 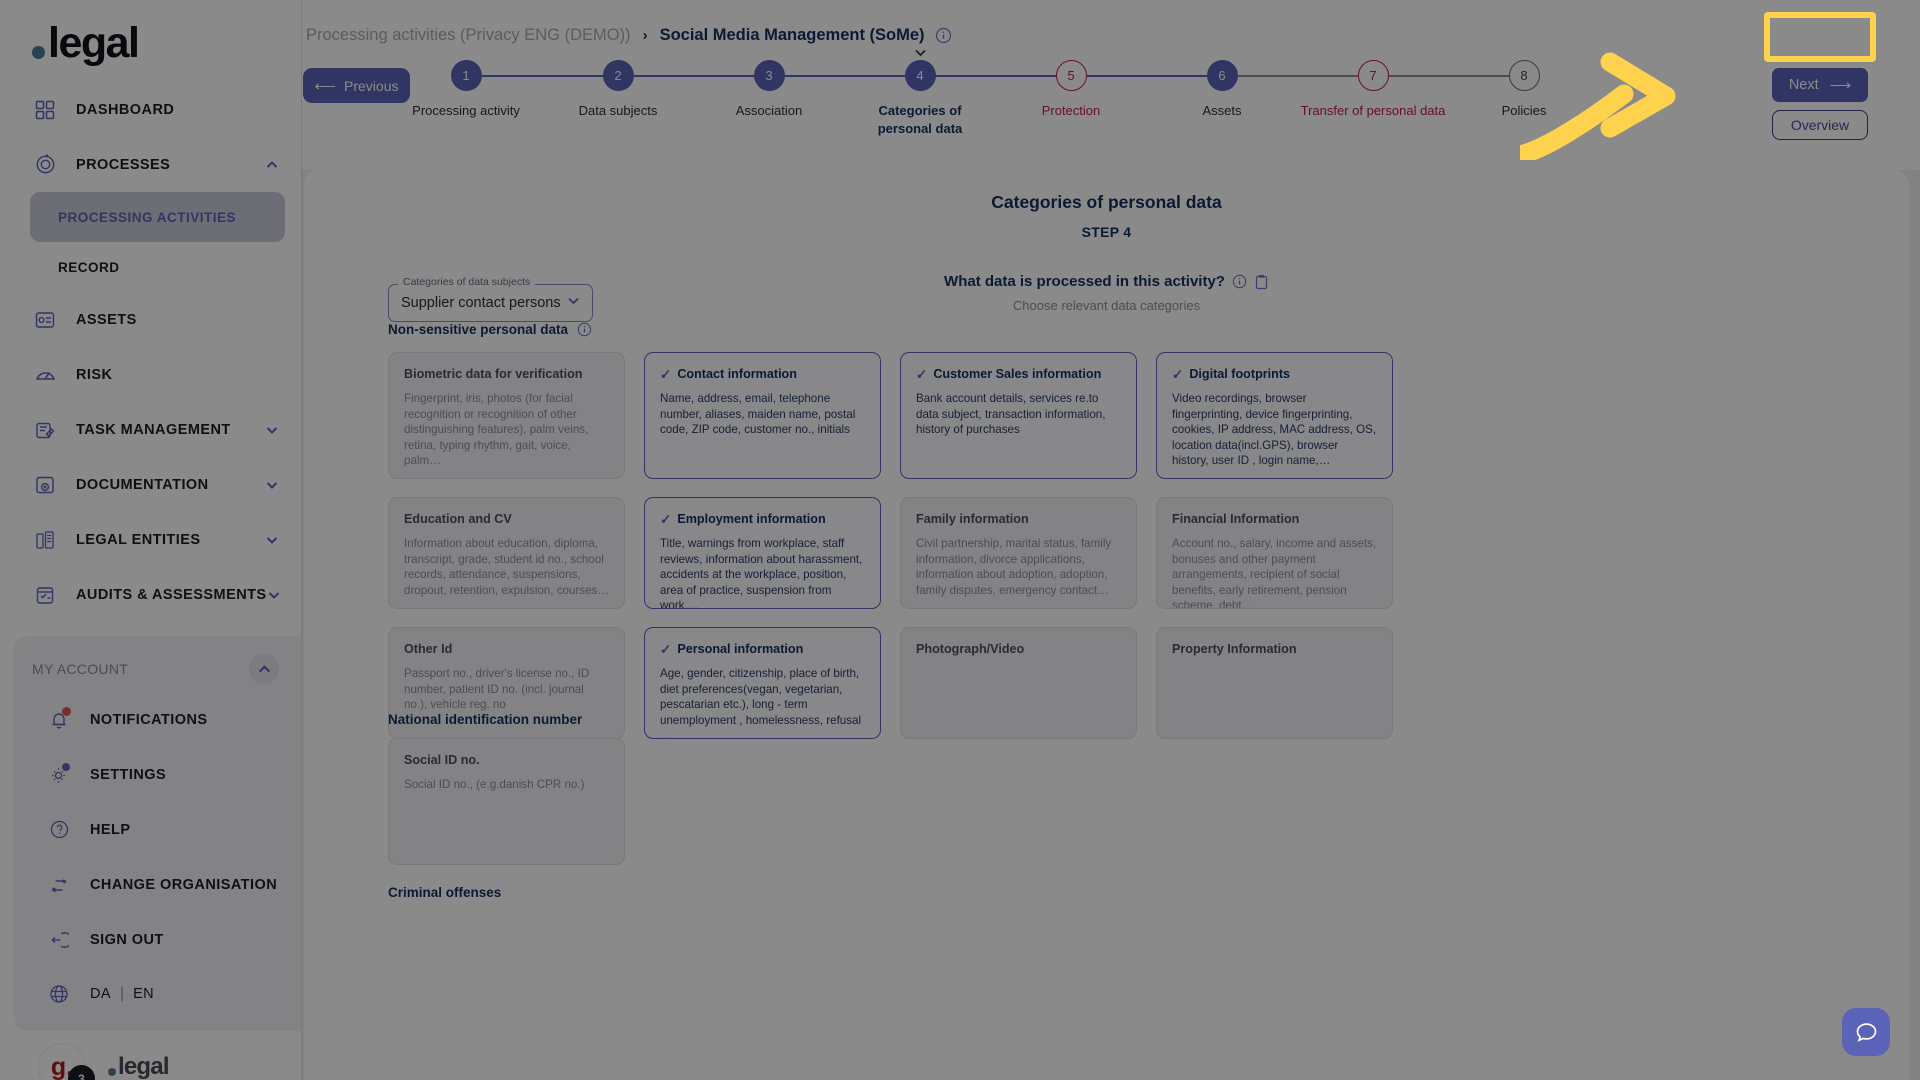 I want to click on sidebar-item-processes: PROCESSES, so click(x=150, y=164).